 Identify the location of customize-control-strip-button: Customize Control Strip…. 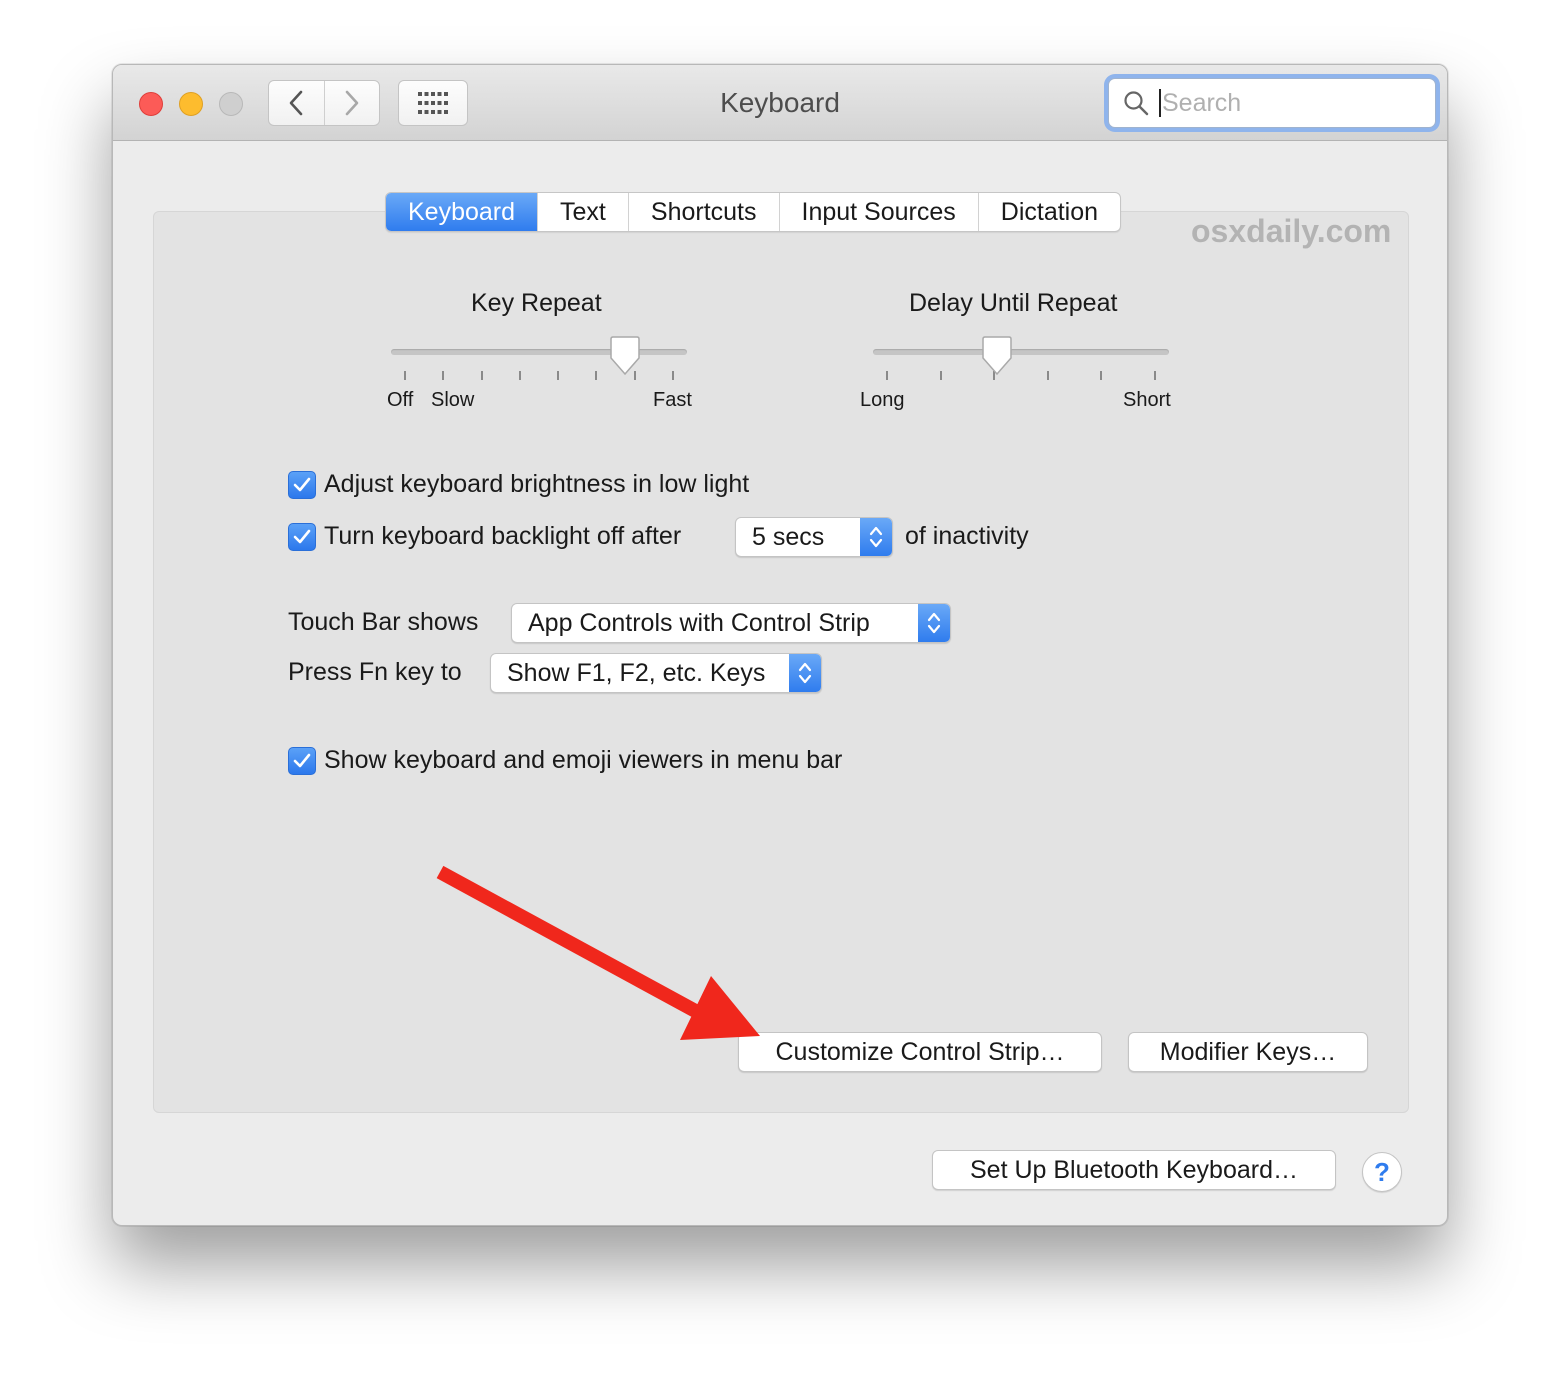
(920, 1052).